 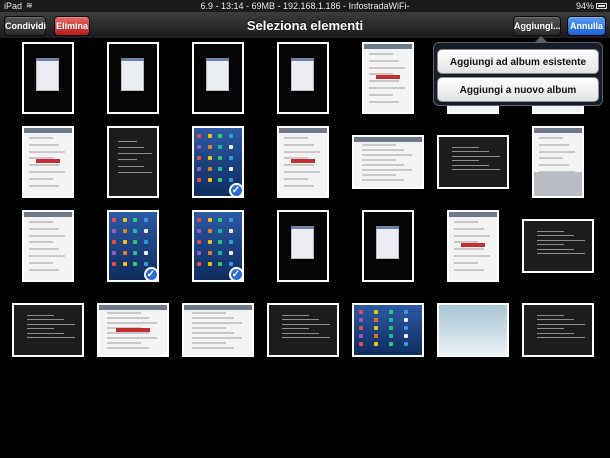 What do you see at coordinates (518, 89) in the screenshot?
I see `add-to-new-album-option: Aggiungi a nuovo album` at bounding box center [518, 89].